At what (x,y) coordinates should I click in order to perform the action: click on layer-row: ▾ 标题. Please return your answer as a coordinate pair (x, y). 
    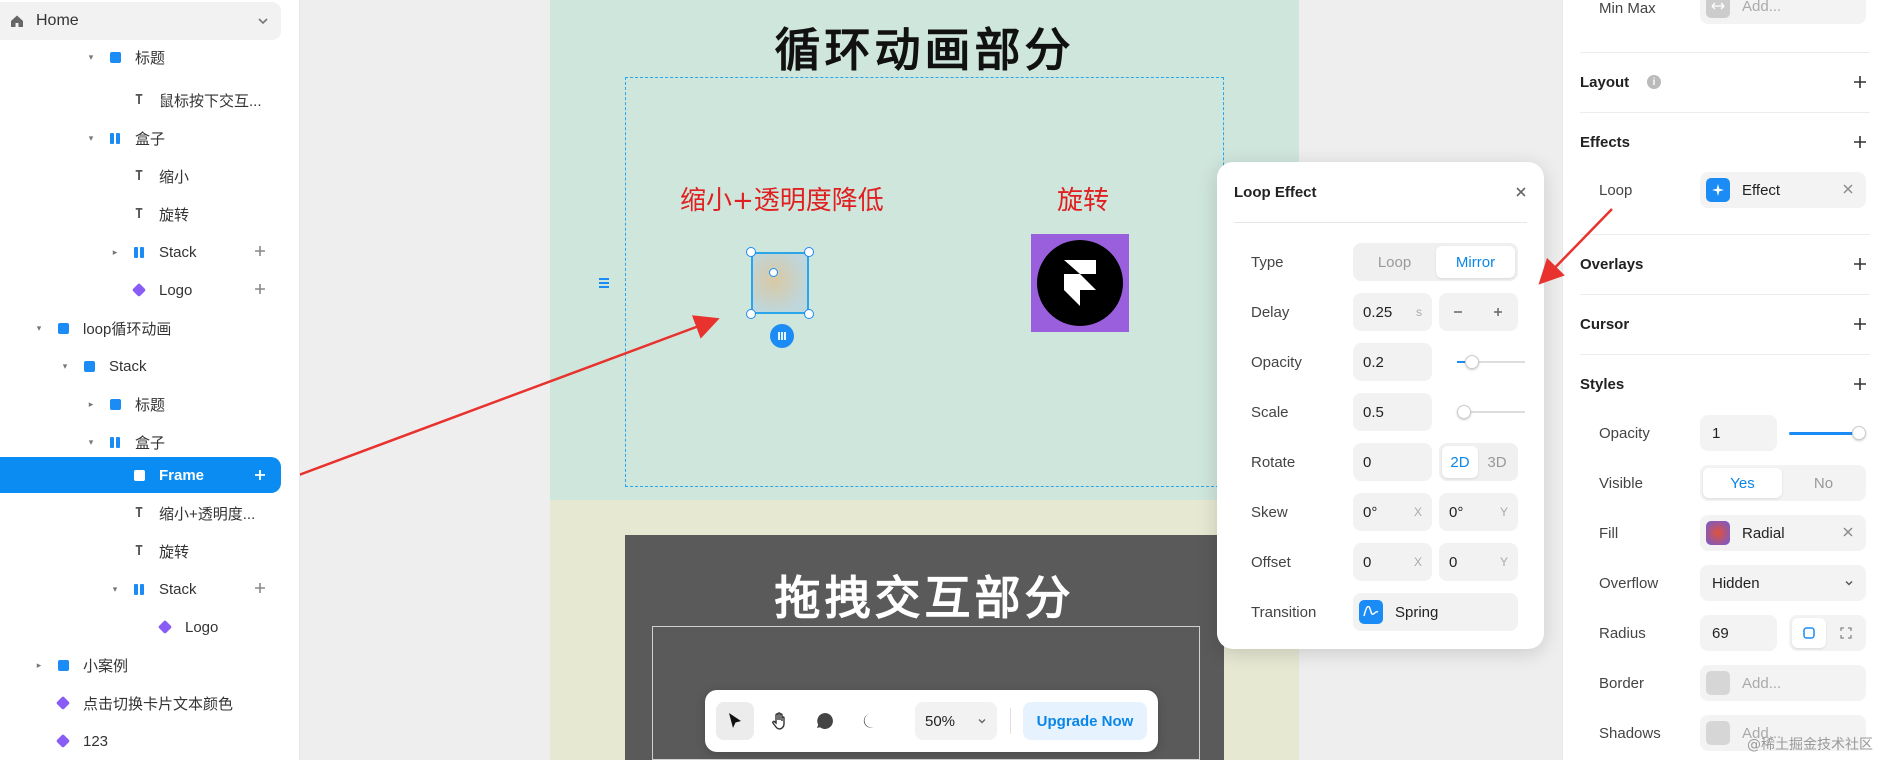
    Looking at the image, I should click on (140, 57).